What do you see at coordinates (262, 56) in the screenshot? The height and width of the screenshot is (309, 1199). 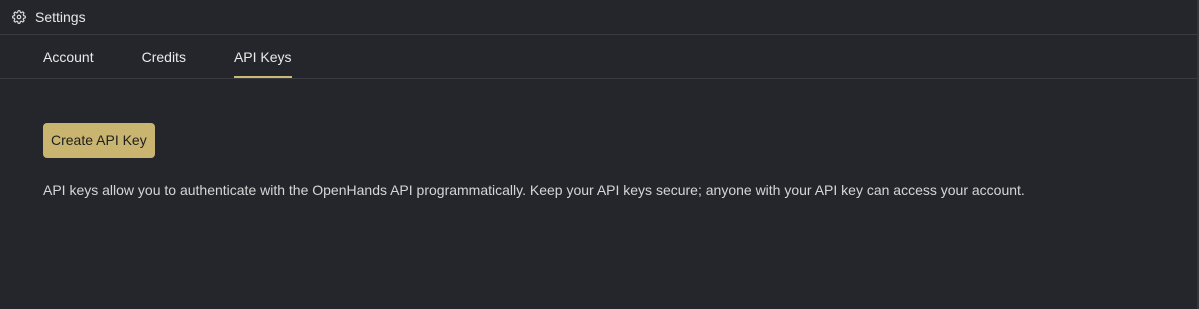 I see `tab-api-keys: API Keys` at bounding box center [262, 56].